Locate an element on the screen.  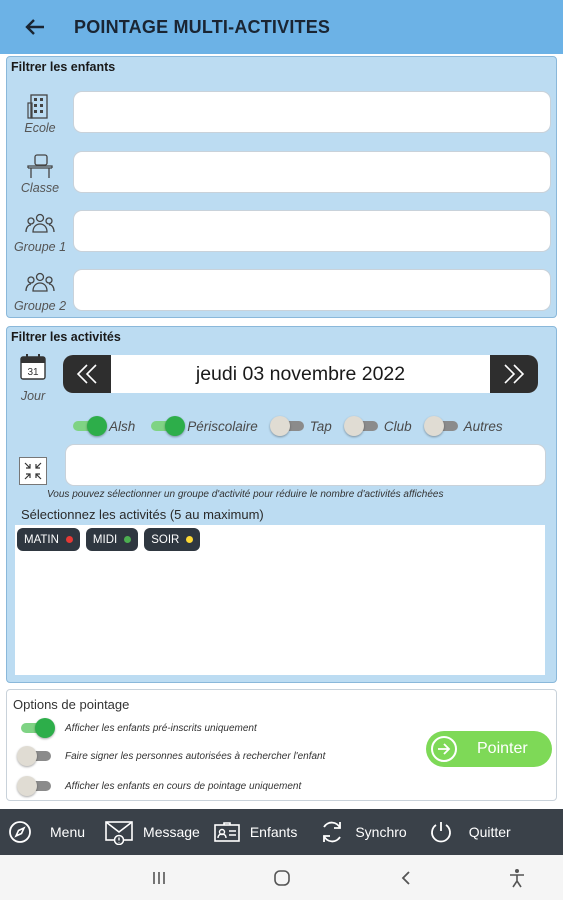
chip-label: SOIR is located at coordinates (165, 539).